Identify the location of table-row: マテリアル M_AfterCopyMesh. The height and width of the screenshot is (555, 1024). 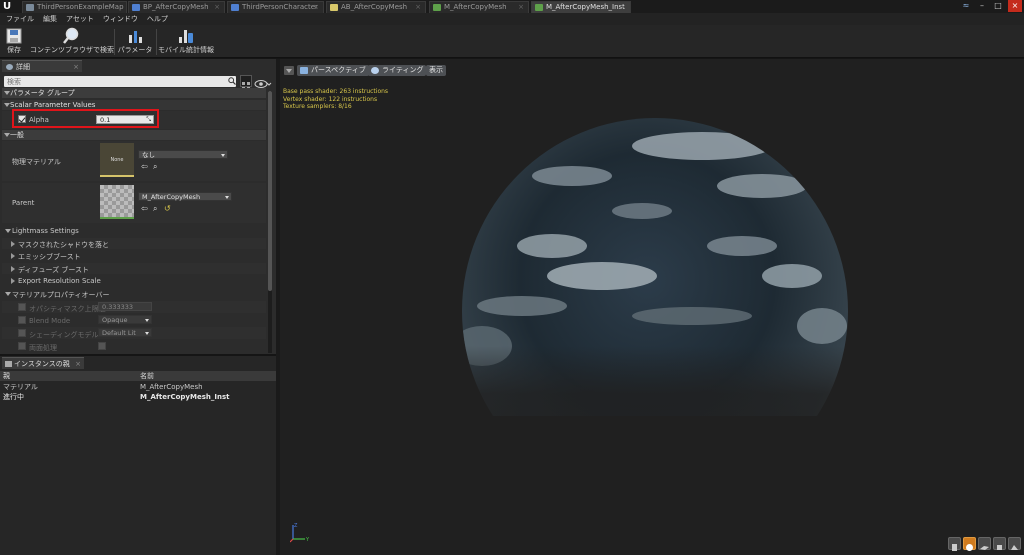
(138, 387).